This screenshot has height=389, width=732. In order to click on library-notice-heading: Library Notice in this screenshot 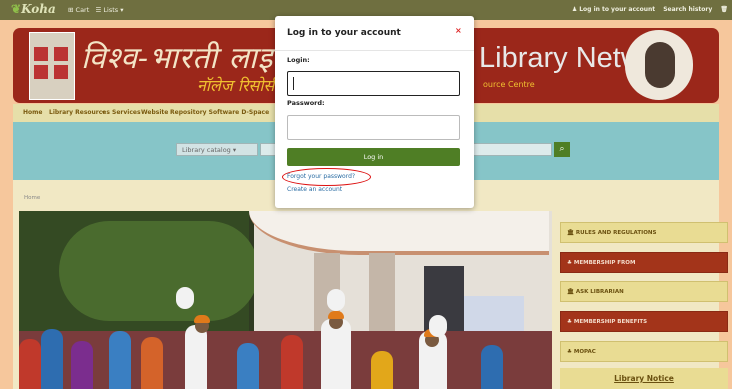, I will do `click(644, 378)`.